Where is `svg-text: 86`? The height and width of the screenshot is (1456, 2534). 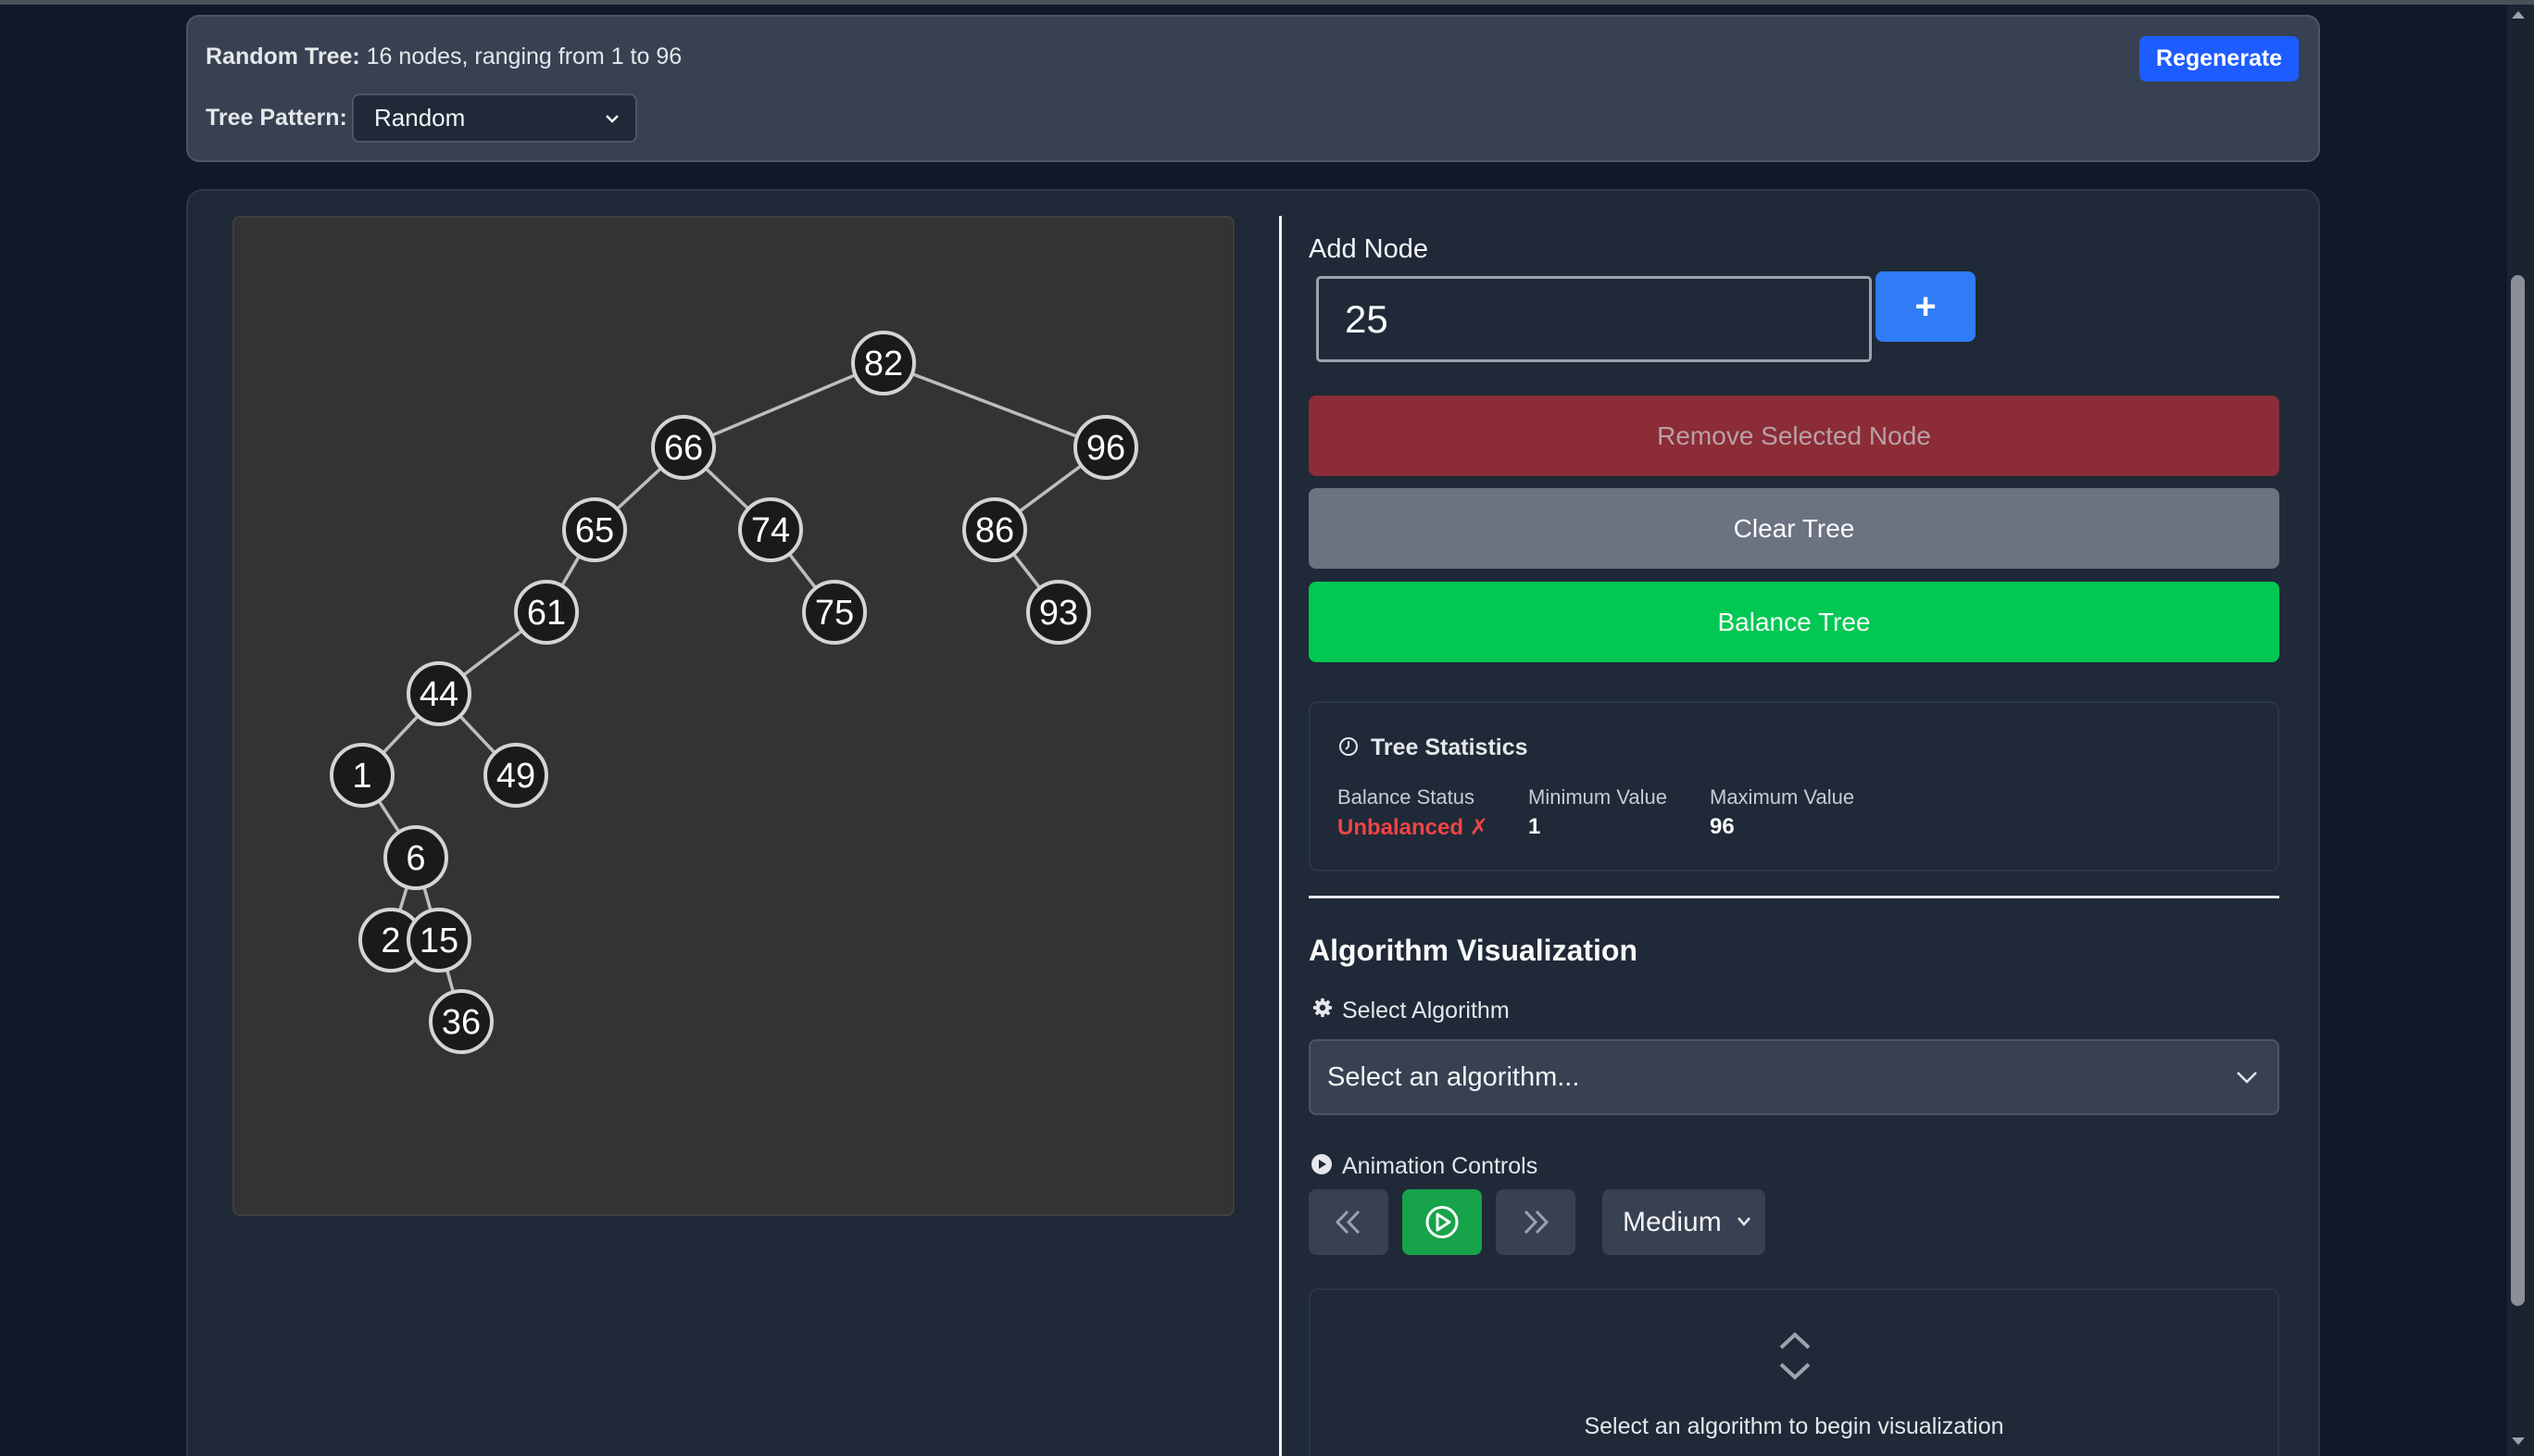 svg-text: 86 is located at coordinates (994, 530).